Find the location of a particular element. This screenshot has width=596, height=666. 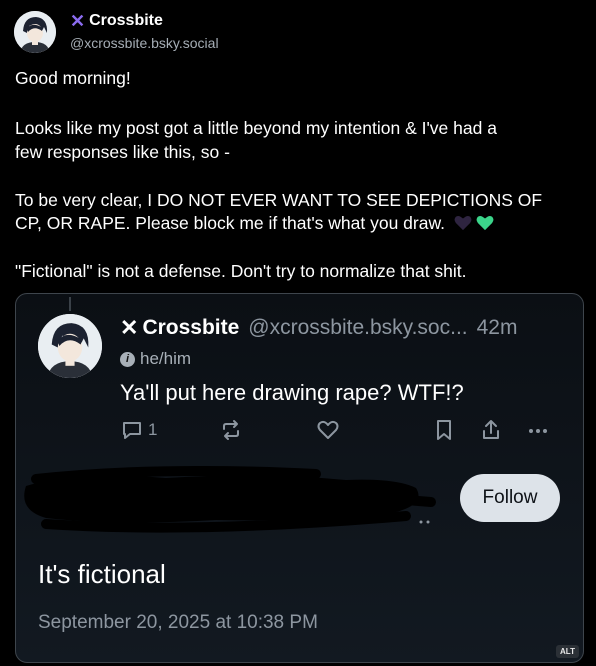

post-greeting: Good morning! is located at coordinates (73, 78).